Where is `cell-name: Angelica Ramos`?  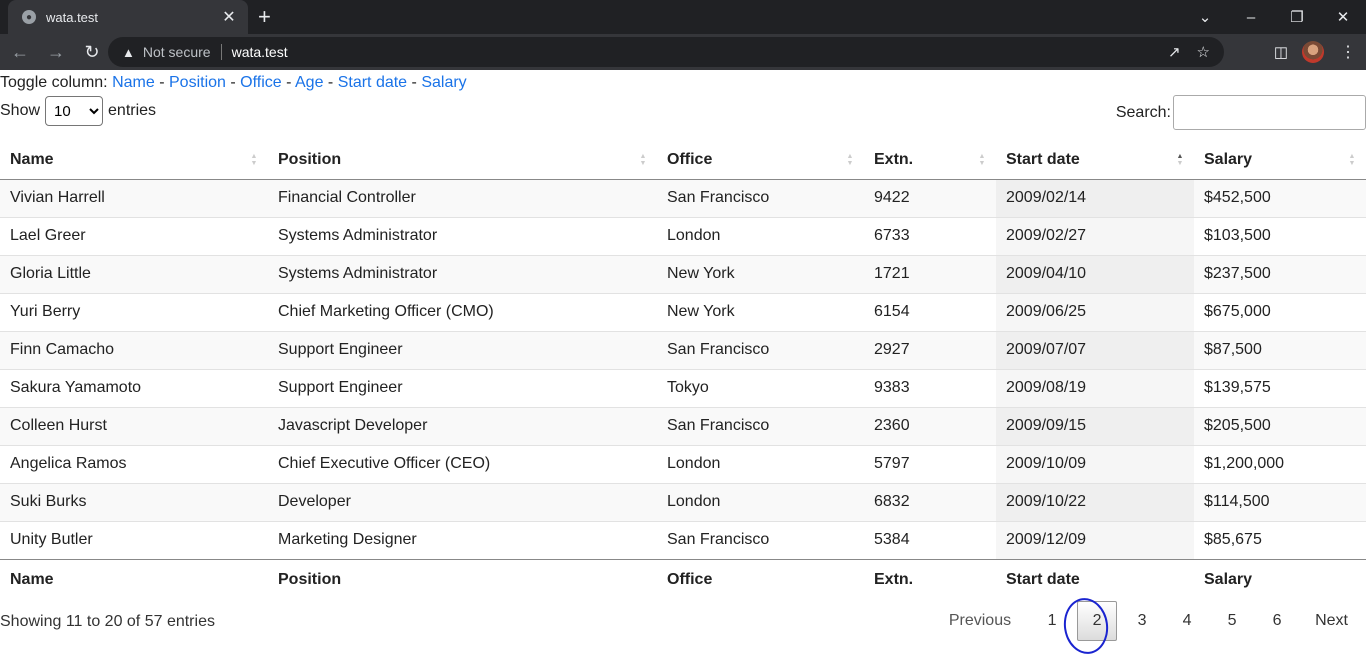
cell-name: Angelica Ramos is located at coordinates (68, 463).